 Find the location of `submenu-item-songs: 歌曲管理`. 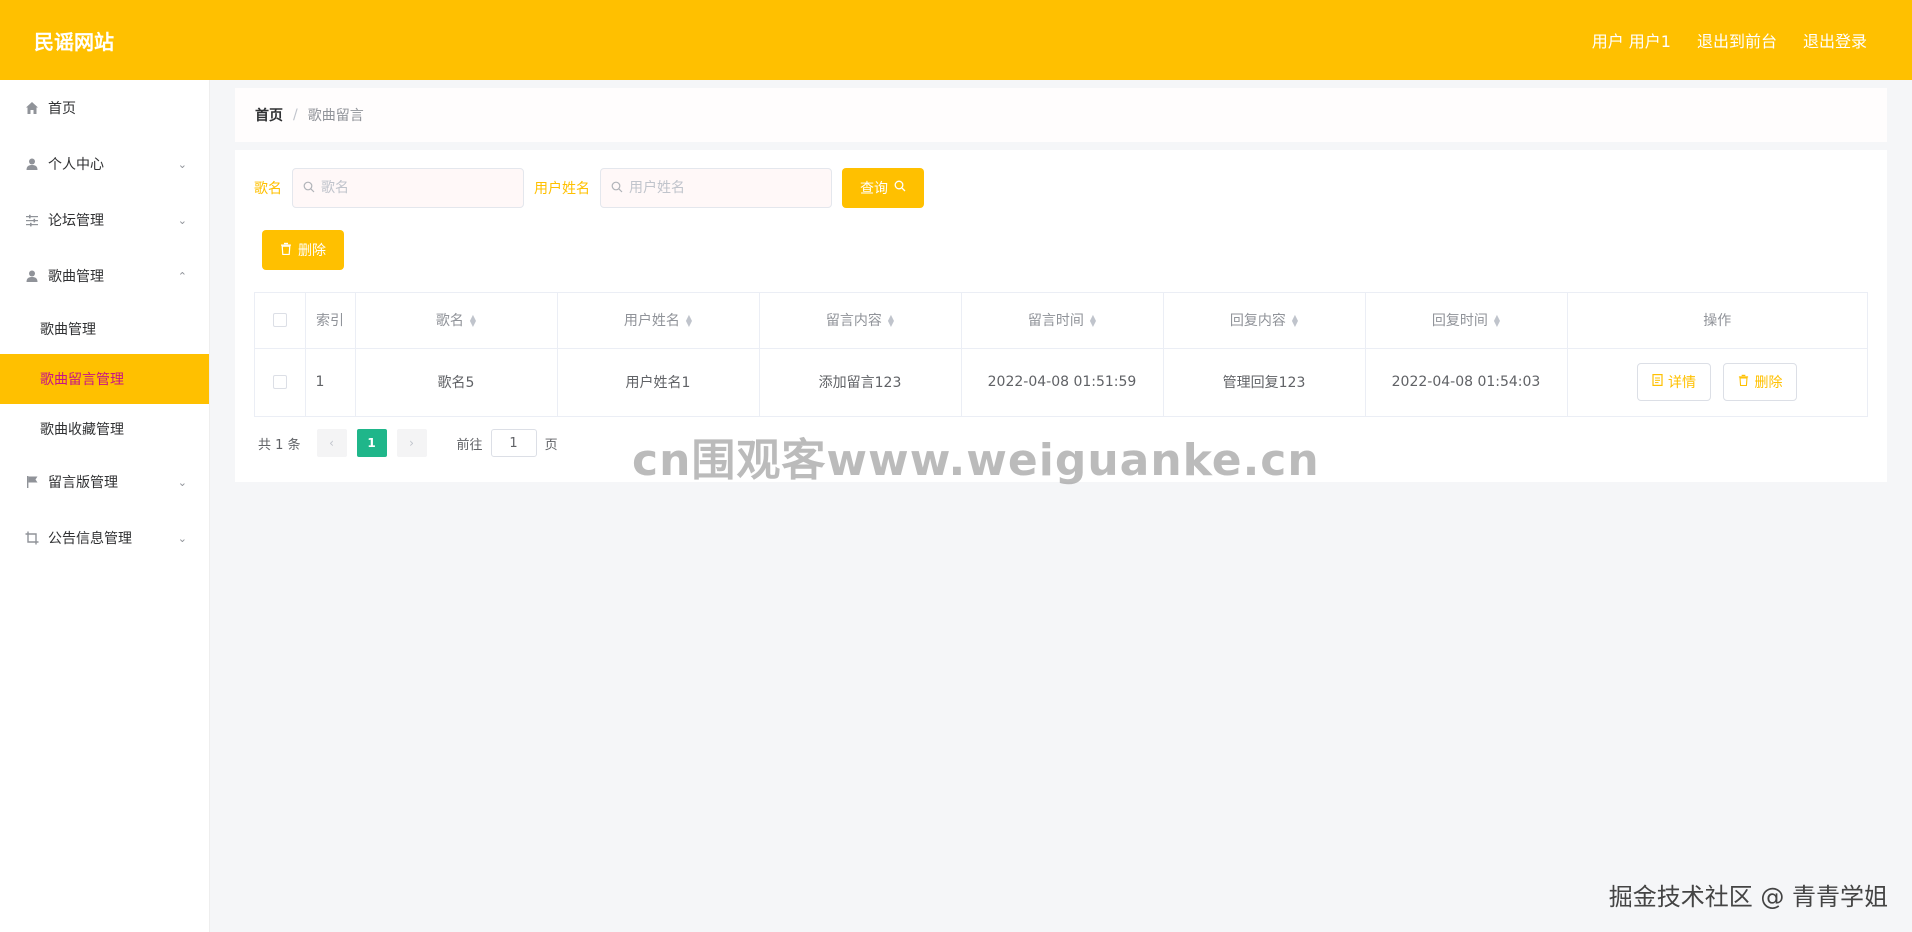

submenu-item-songs: 歌曲管理 is located at coordinates (104, 329).